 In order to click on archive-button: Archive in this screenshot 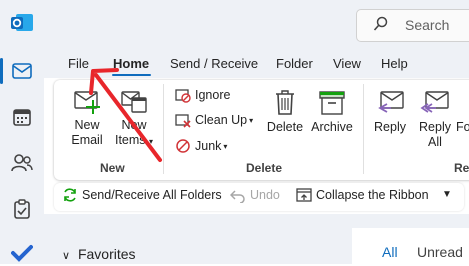, I will do `click(332, 111)`.